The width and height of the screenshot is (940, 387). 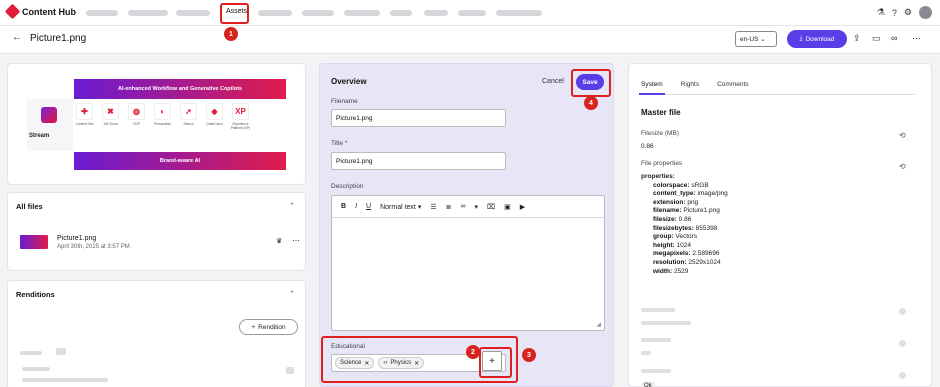 I want to click on stream-logo-icon, so click(x=49, y=115).